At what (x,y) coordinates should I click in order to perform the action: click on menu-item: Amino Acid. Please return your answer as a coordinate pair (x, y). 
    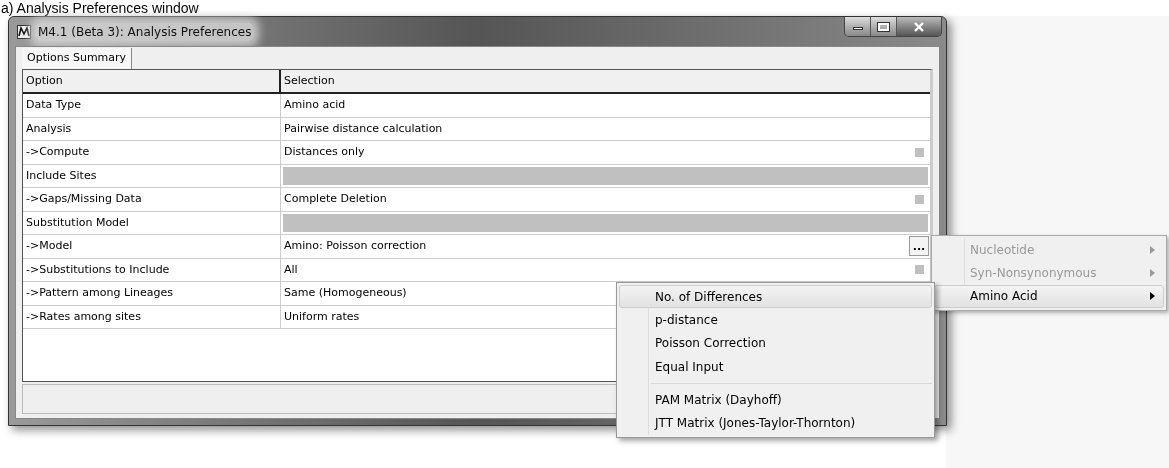
    Looking at the image, I should click on (1049, 296).